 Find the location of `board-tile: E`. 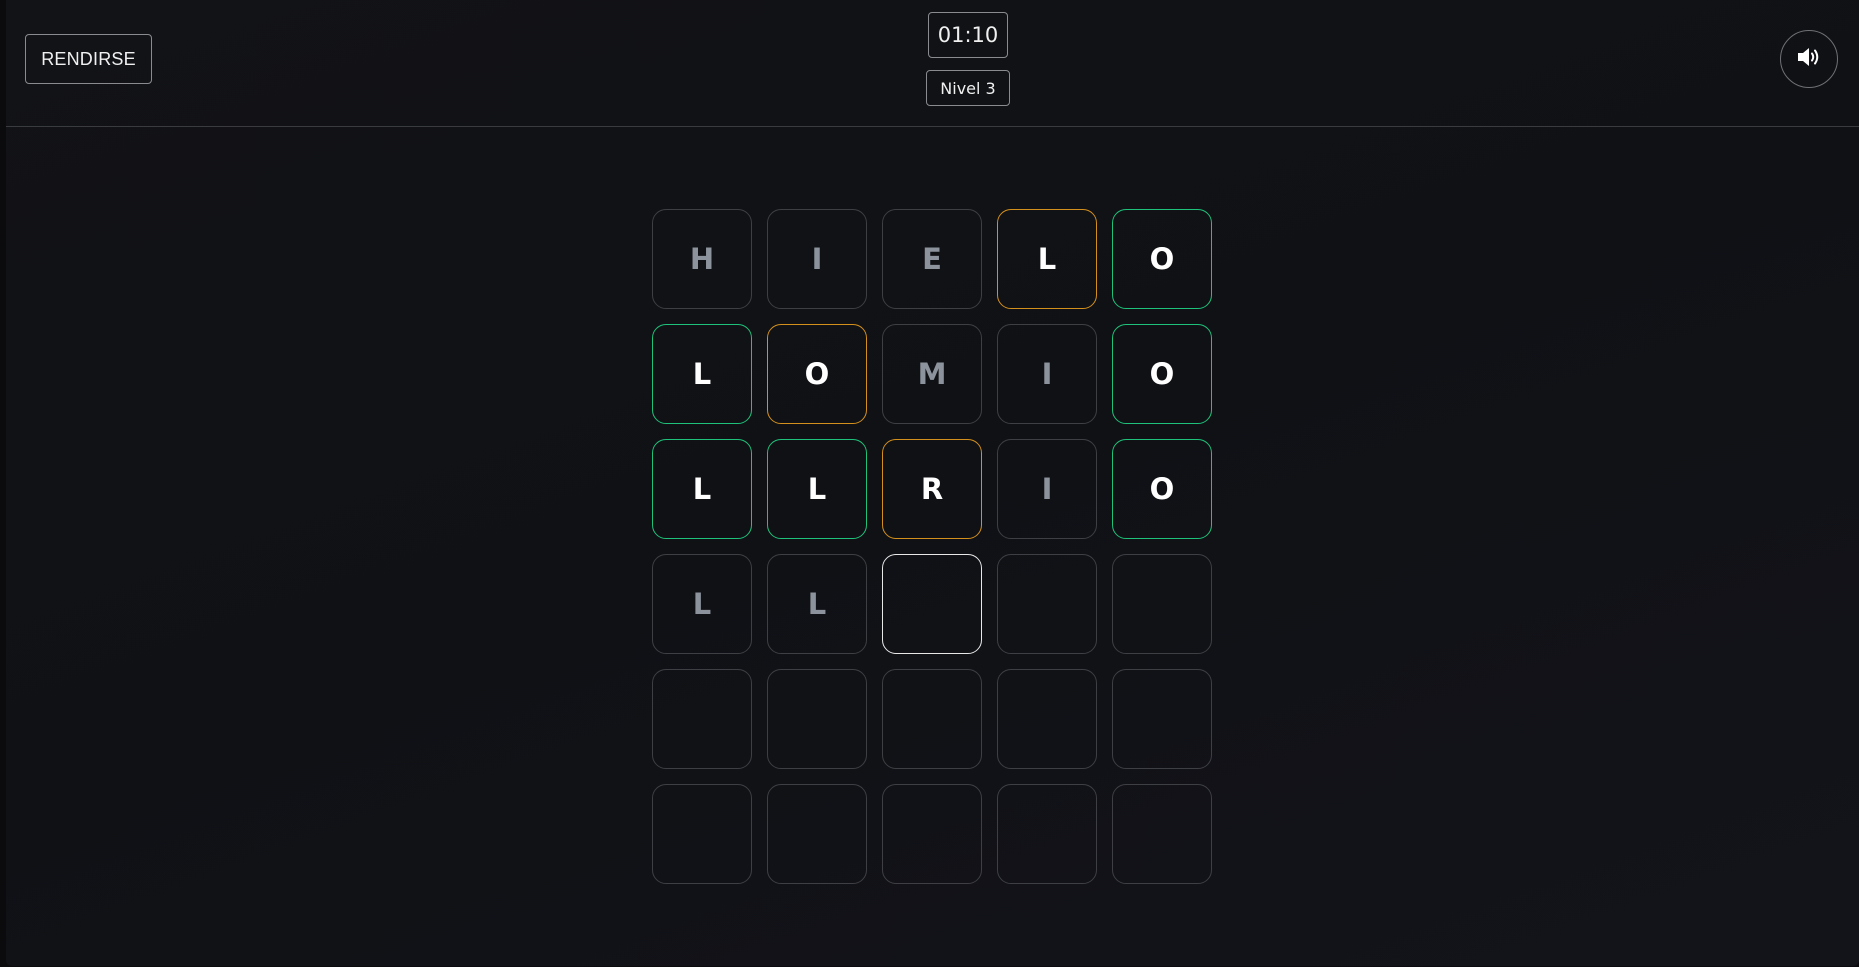

board-tile: E is located at coordinates (932, 259).